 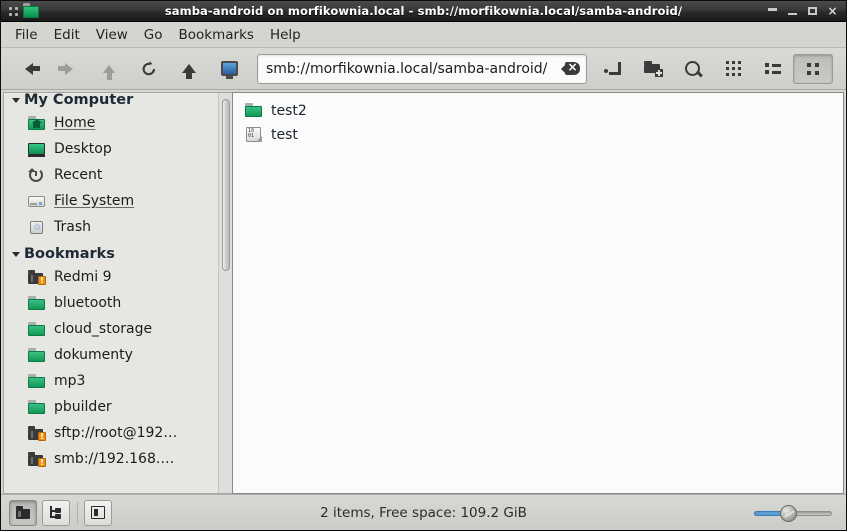 I want to click on tree-pane-button, so click(x=56, y=512).